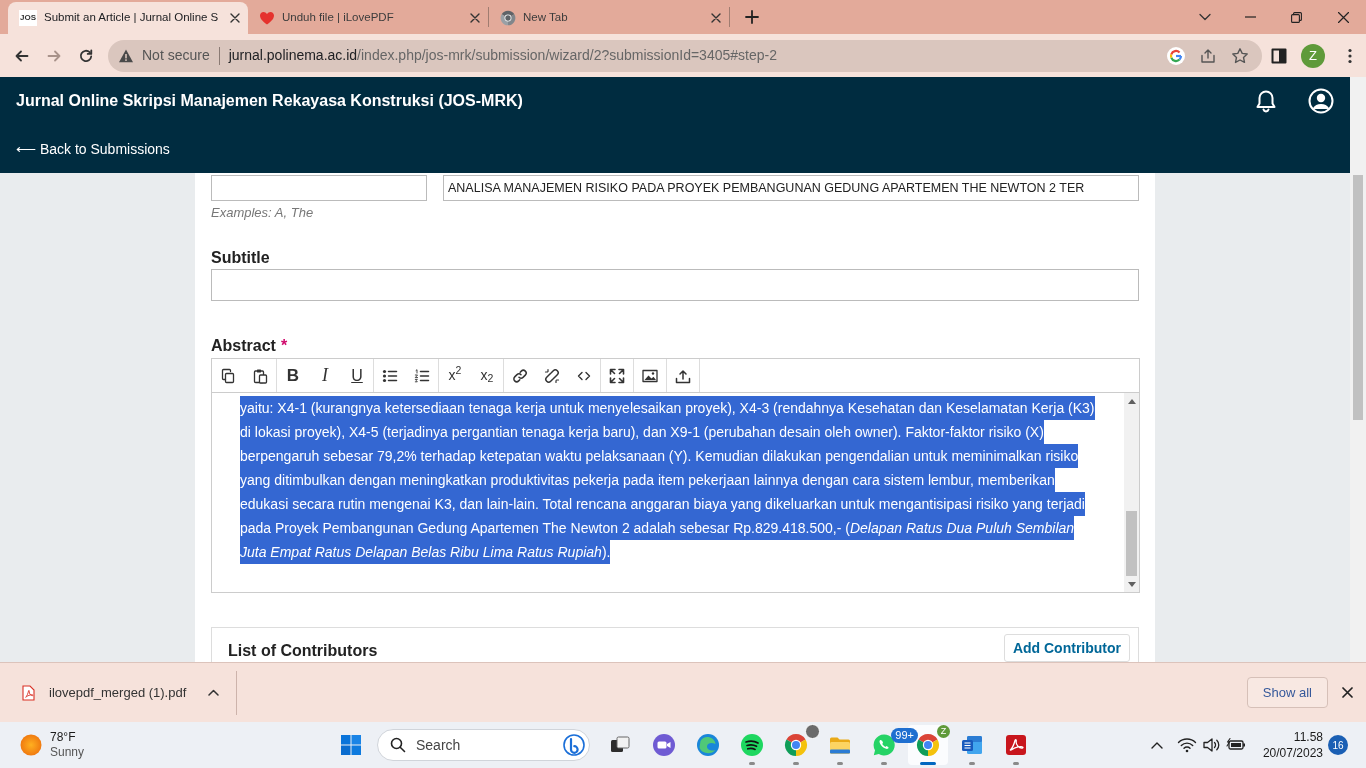  What do you see at coordinates (262, 213) in the screenshot?
I see `help-text: Examples: A, The` at bounding box center [262, 213].